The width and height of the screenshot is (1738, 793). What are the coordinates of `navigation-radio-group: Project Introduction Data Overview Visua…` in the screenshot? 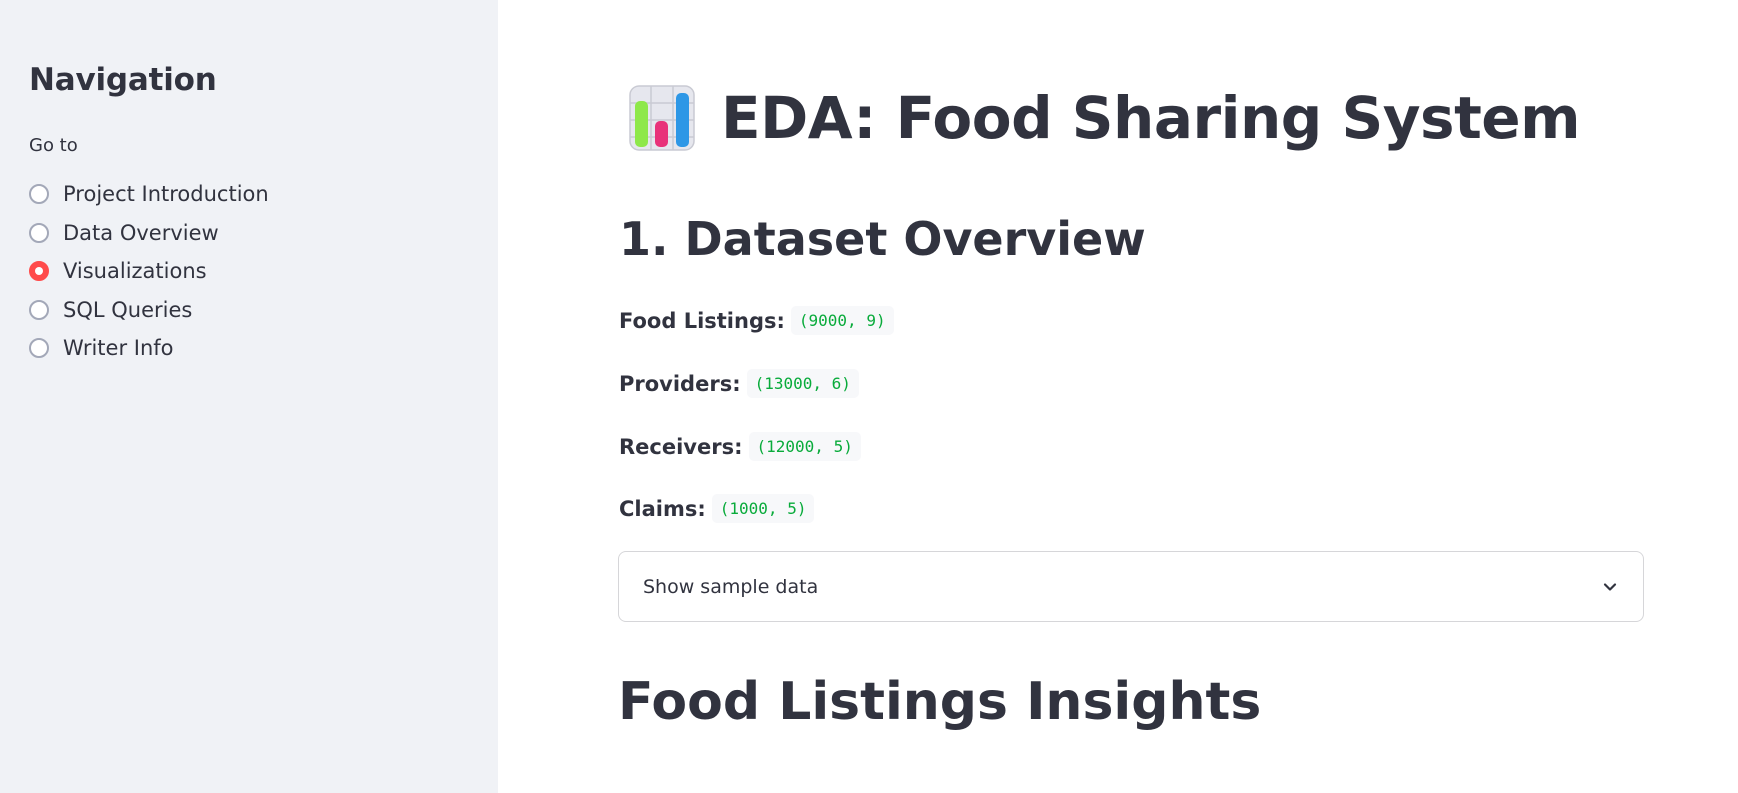 It's located at (149, 271).